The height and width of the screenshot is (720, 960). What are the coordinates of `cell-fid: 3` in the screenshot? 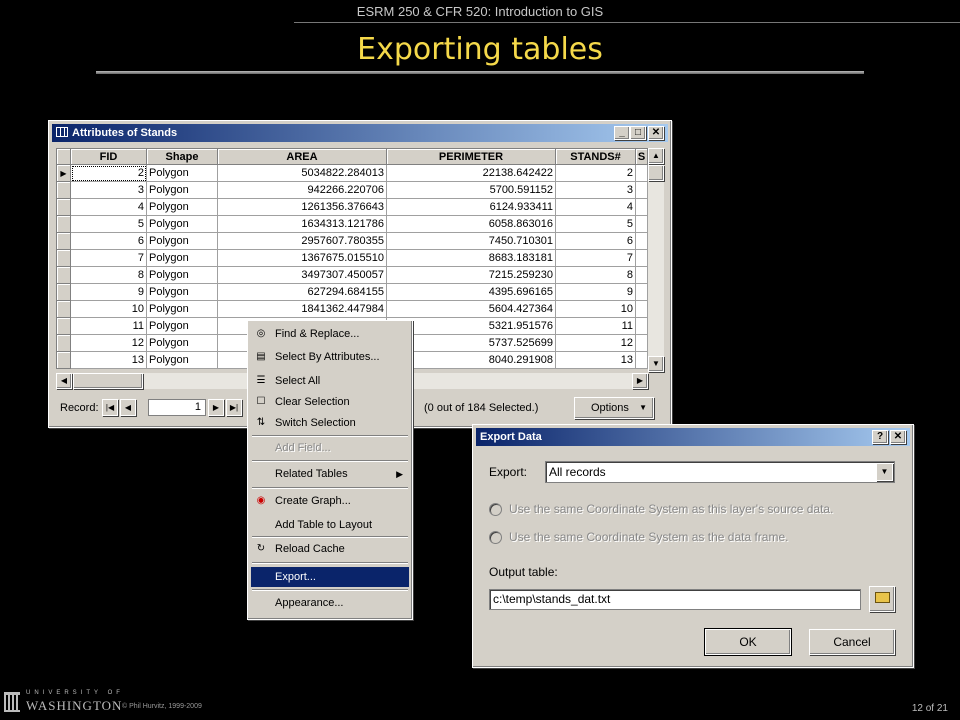 It's located at (108, 190).